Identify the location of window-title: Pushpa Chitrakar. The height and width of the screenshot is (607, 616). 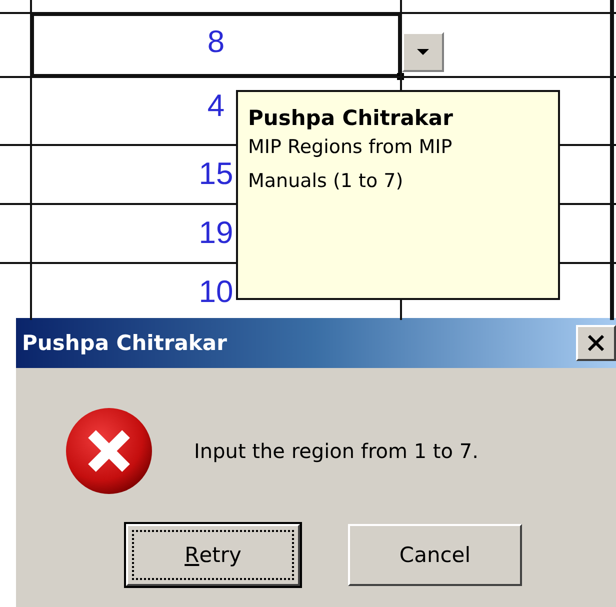
(124, 343).